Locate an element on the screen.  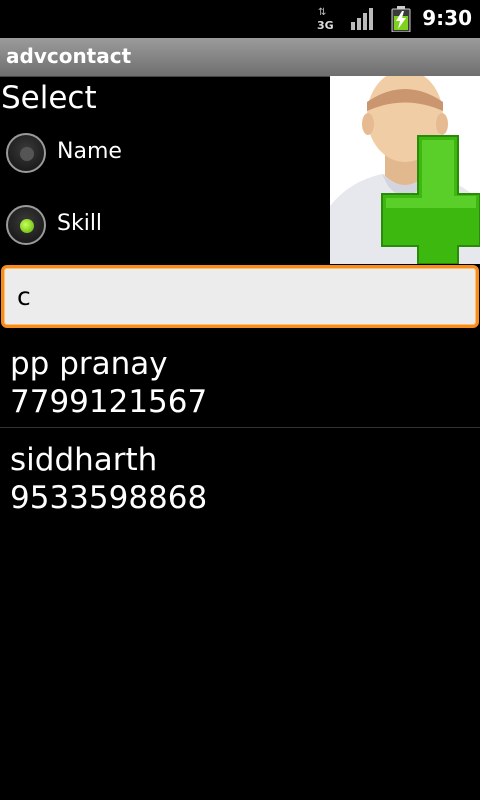
select-label: Select is located at coordinates (49, 98).